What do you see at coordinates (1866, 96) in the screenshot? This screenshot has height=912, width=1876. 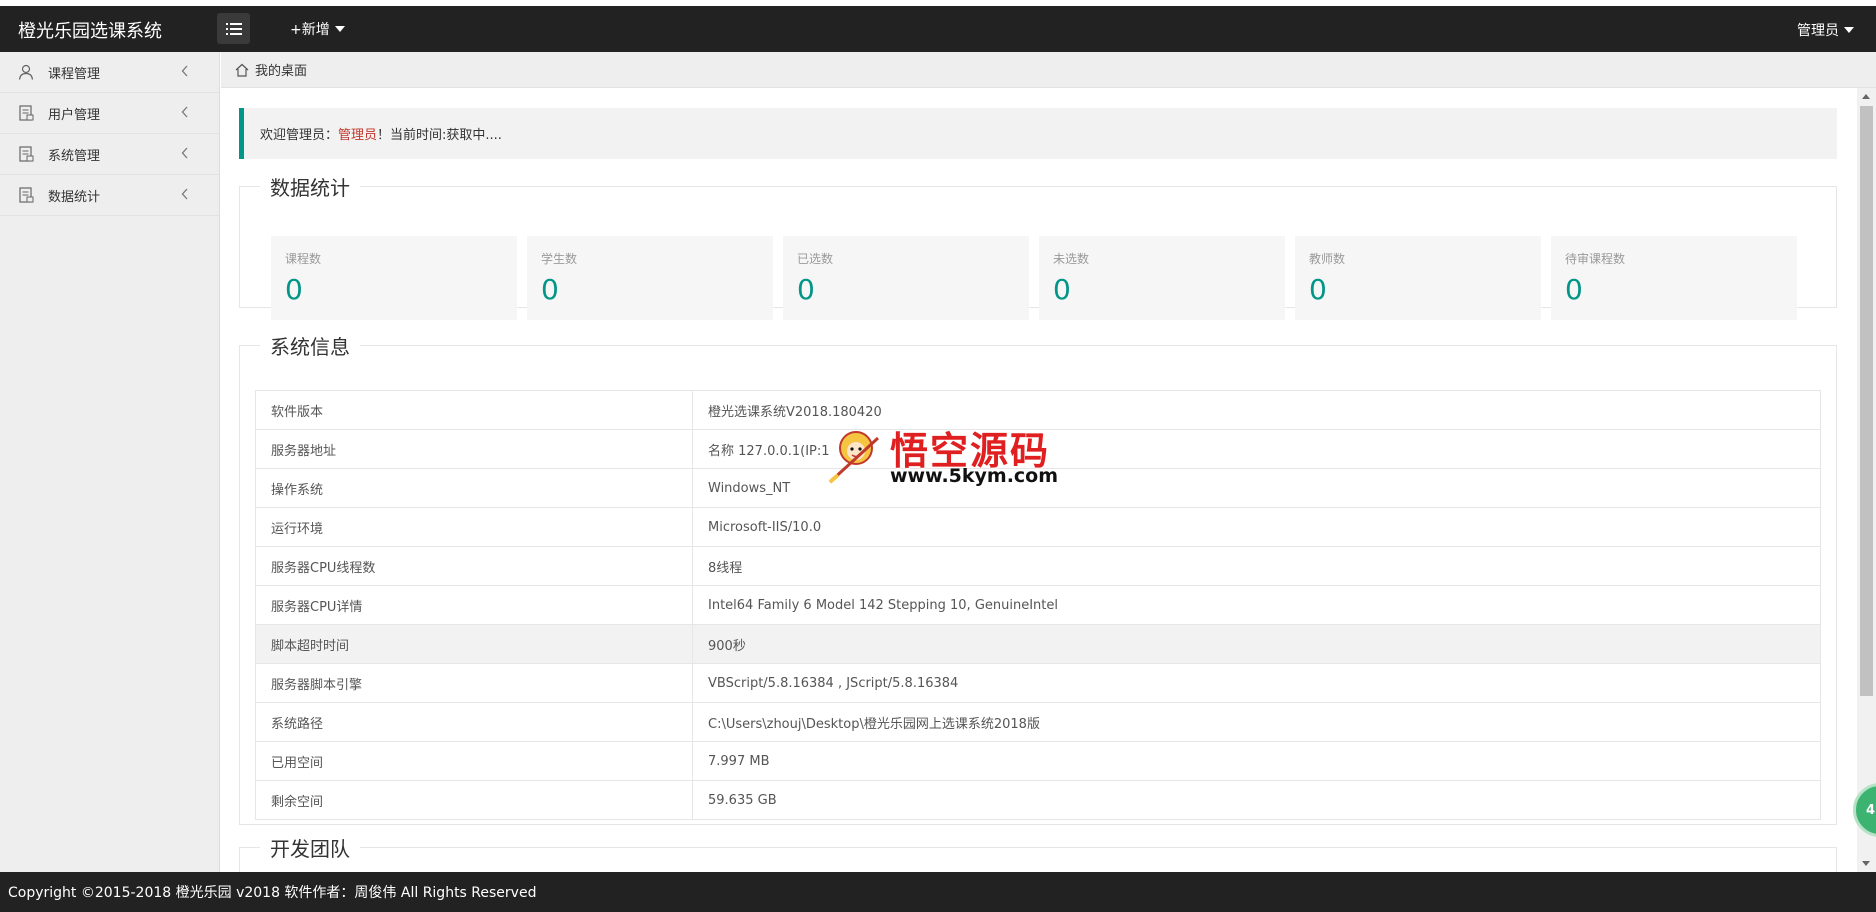 I see `scroll-up-arrow-icon` at bounding box center [1866, 96].